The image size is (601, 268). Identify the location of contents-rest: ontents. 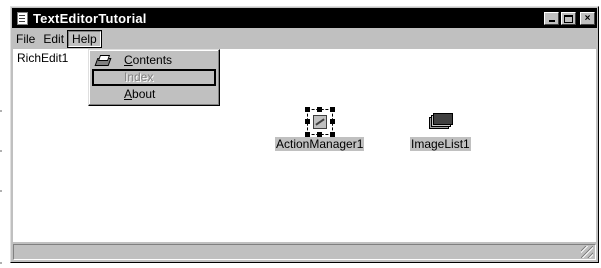
(152, 60).